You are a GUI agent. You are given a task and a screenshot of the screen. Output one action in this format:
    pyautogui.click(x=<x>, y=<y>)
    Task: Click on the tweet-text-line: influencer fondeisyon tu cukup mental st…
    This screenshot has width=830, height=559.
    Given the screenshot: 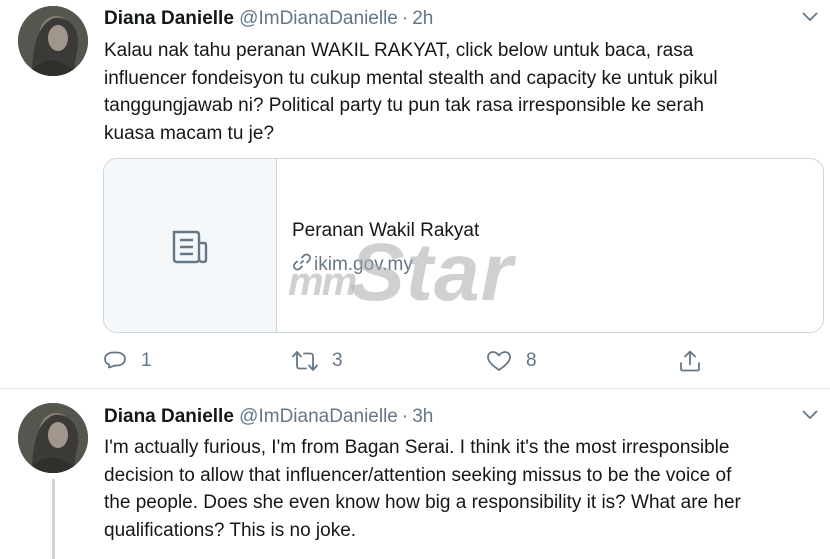 What is the action you would take?
    pyautogui.click(x=411, y=78)
    